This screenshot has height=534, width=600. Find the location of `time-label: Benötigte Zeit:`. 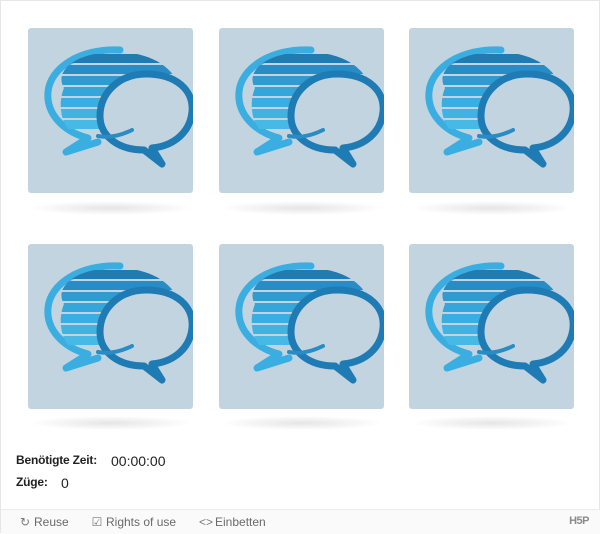

time-label: Benötigte Zeit: is located at coordinates (56, 460).